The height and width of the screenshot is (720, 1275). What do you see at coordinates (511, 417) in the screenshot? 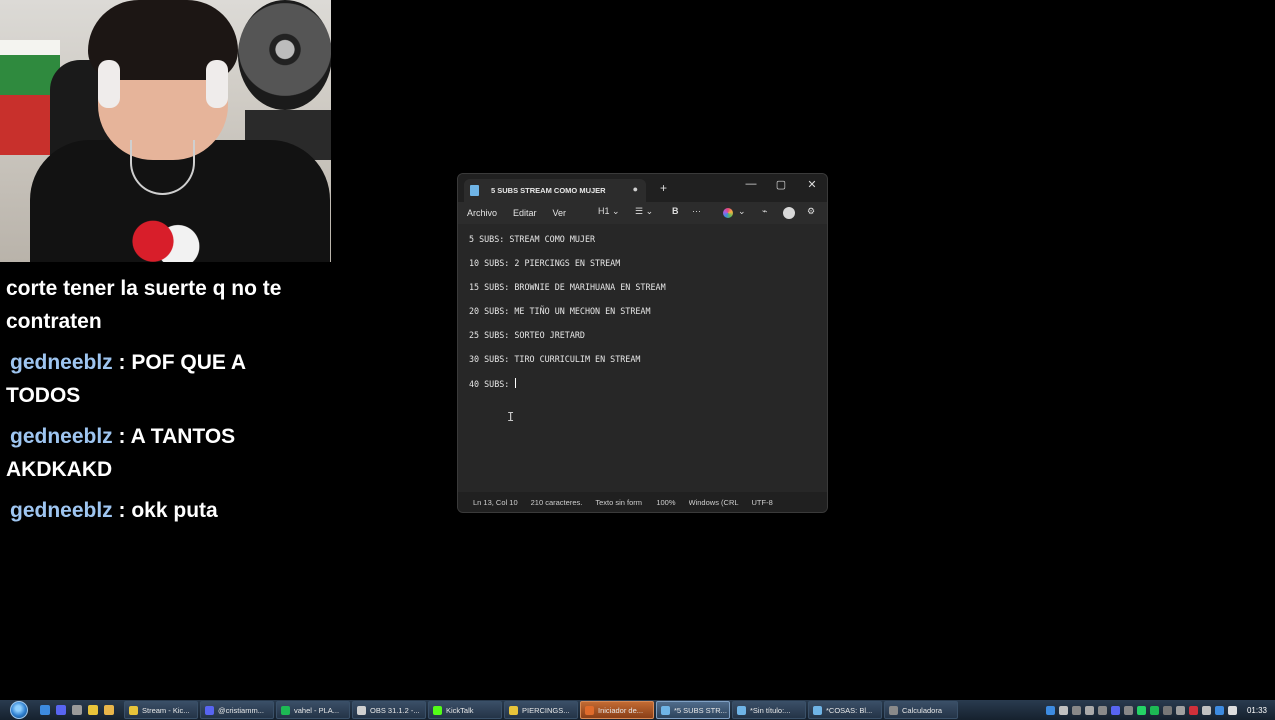
I see `ibeam-cursor-icon: I` at bounding box center [511, 417].